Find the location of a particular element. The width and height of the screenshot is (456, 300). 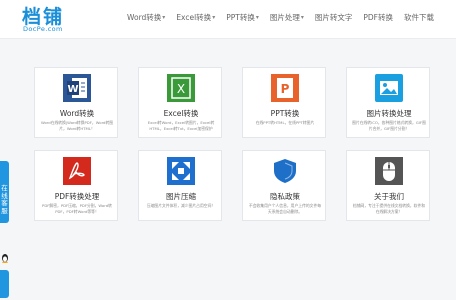

card-title: 图片转换处理 is located at coordinates (389, 113).